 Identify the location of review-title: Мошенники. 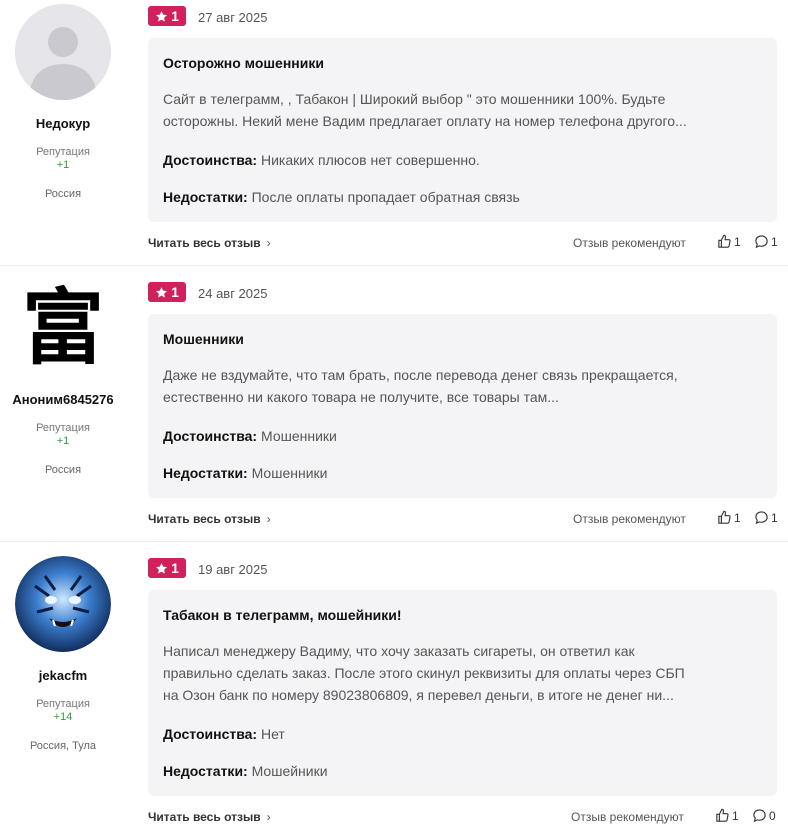
(203, 339).